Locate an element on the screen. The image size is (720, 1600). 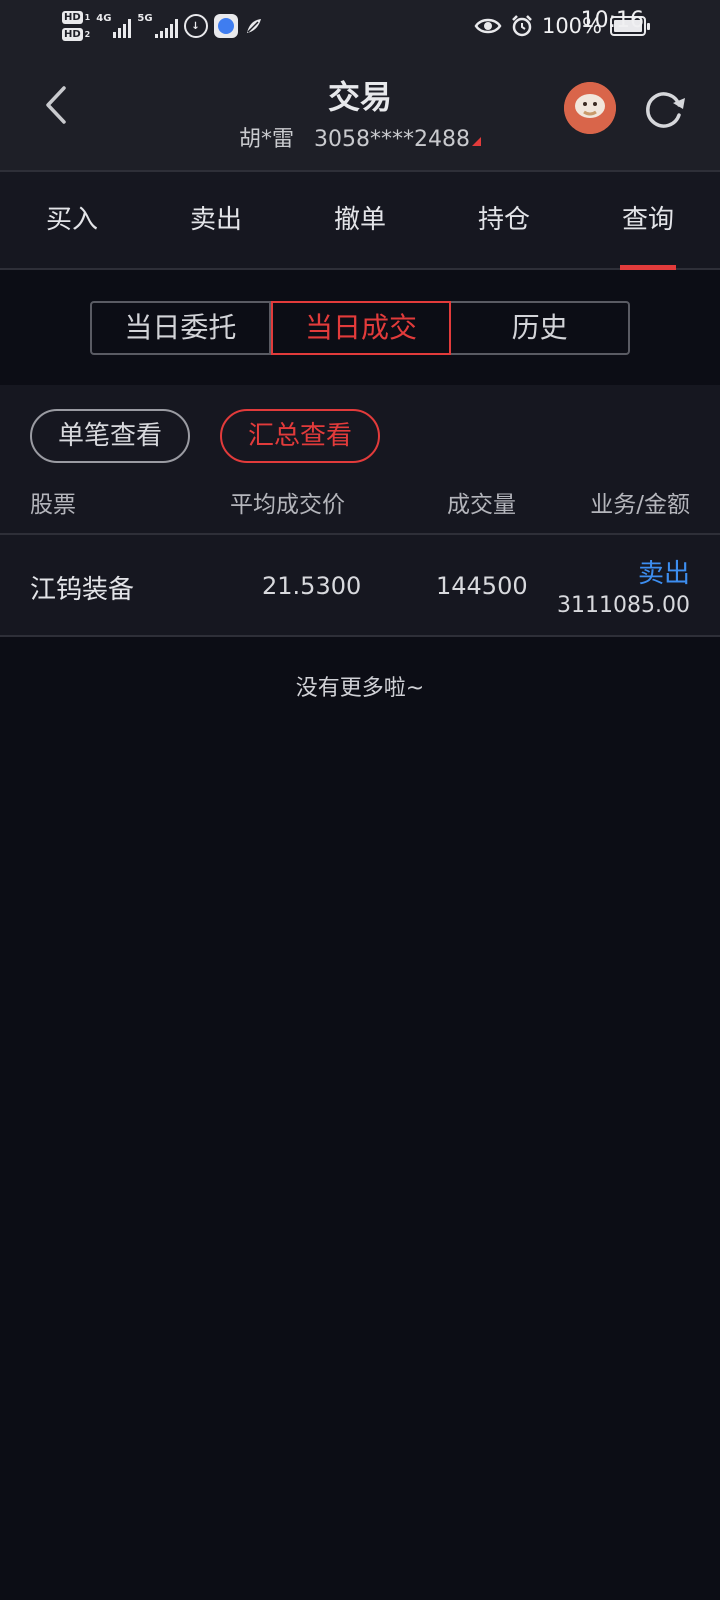
query-type-area: 当日委托 当日成交 历史 is located at coordinates (360, 327).